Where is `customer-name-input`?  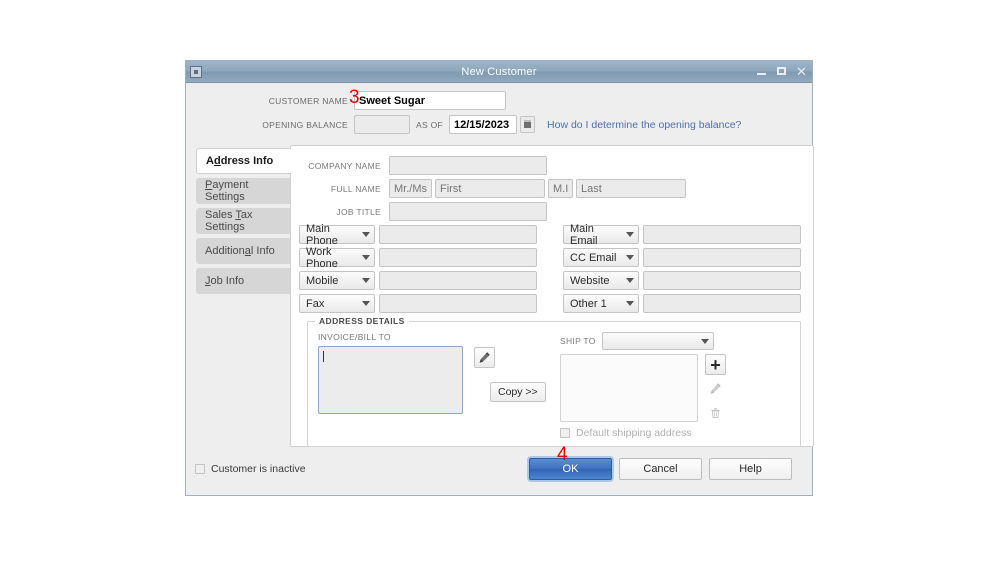
customer-name-input is located at coordinates (430, 100).